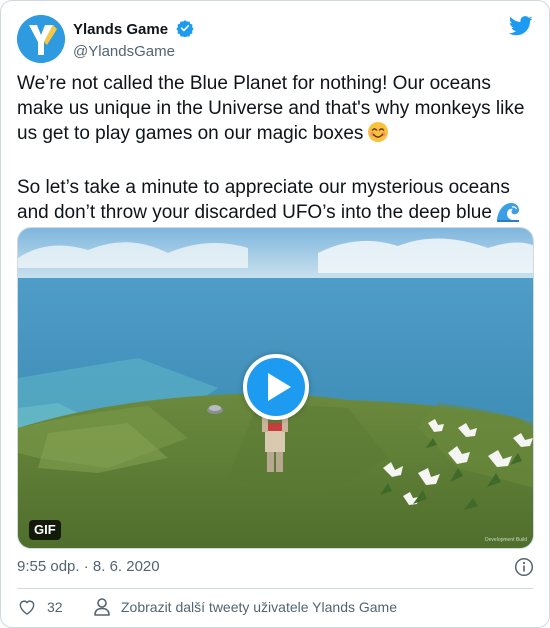  I want to click on ylands-logo-icon, so click(41, 39).